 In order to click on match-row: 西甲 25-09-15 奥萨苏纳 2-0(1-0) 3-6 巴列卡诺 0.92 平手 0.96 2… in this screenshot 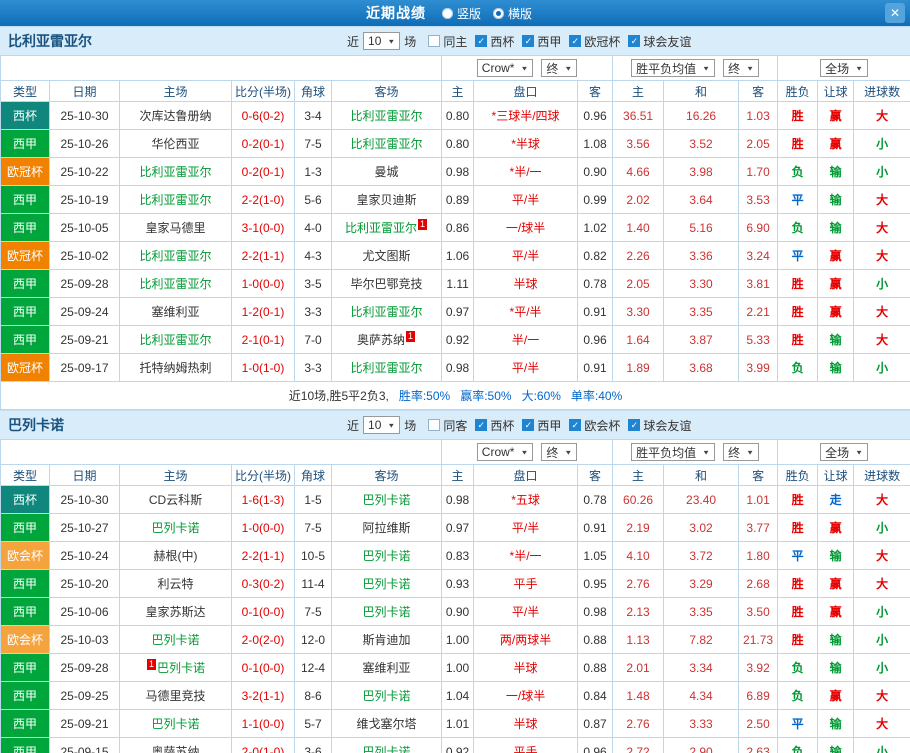, I will do `click(455, 745)`.